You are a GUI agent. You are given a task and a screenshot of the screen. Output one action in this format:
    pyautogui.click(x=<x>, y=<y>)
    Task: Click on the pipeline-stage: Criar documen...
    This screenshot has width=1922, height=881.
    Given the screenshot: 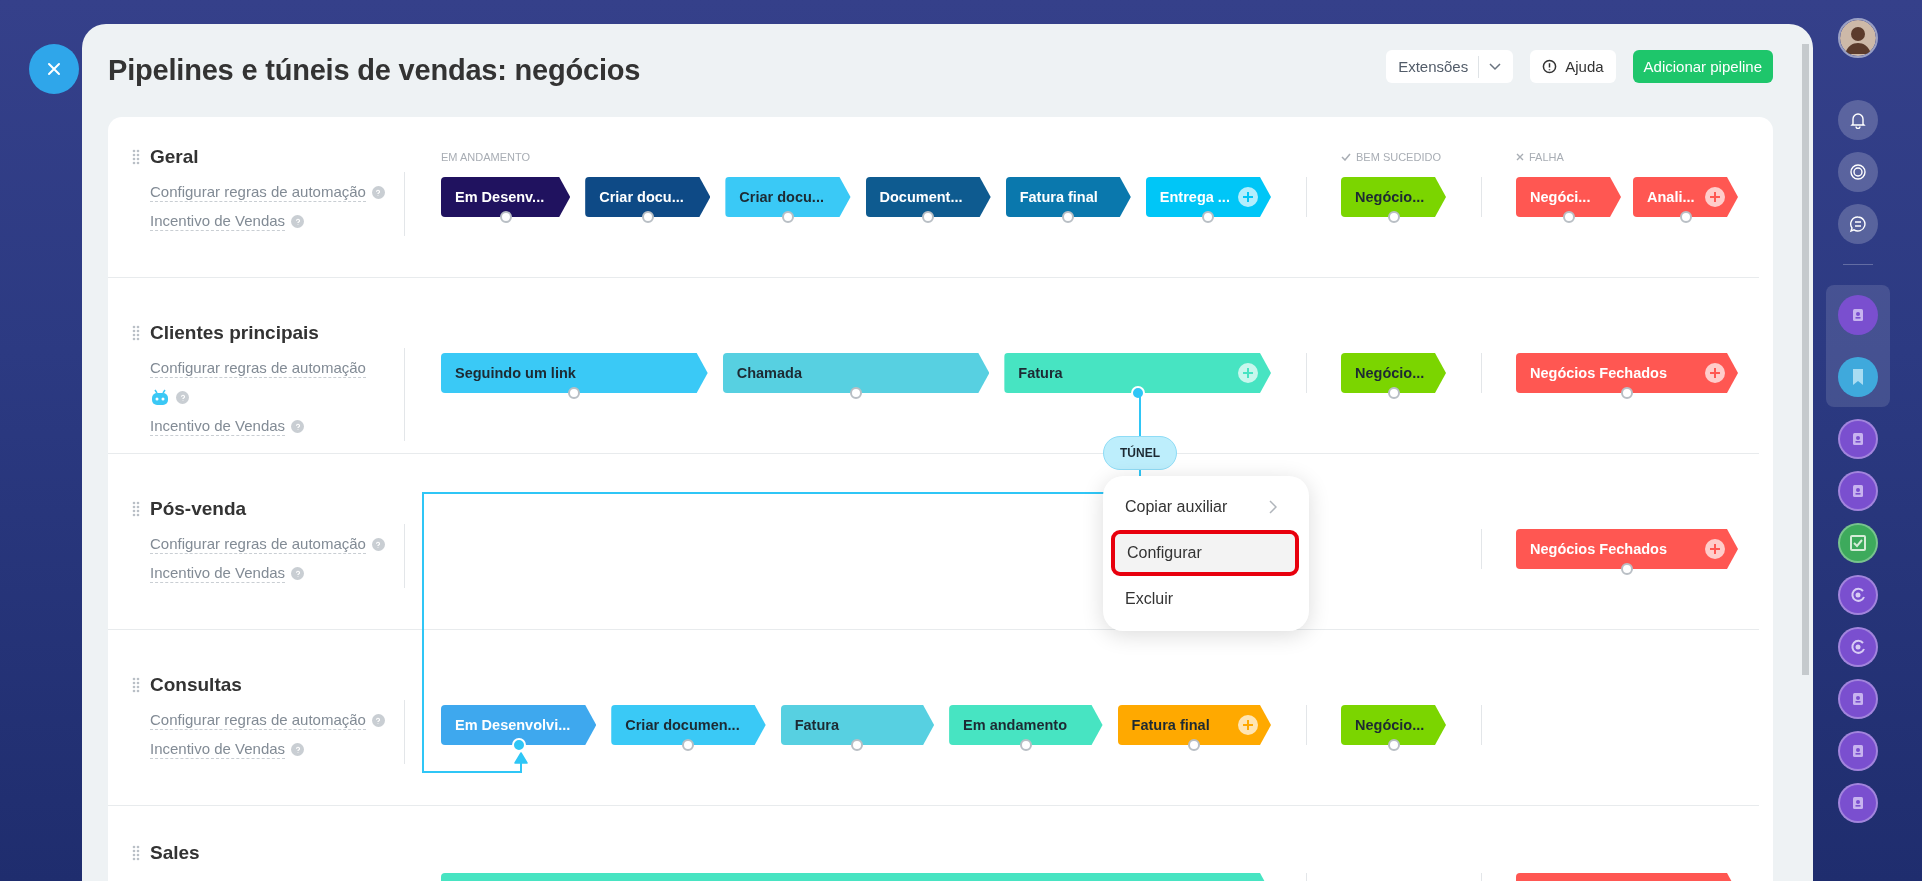 What is the action you would take?
    pyautogui.click(x=688, y=725)
    